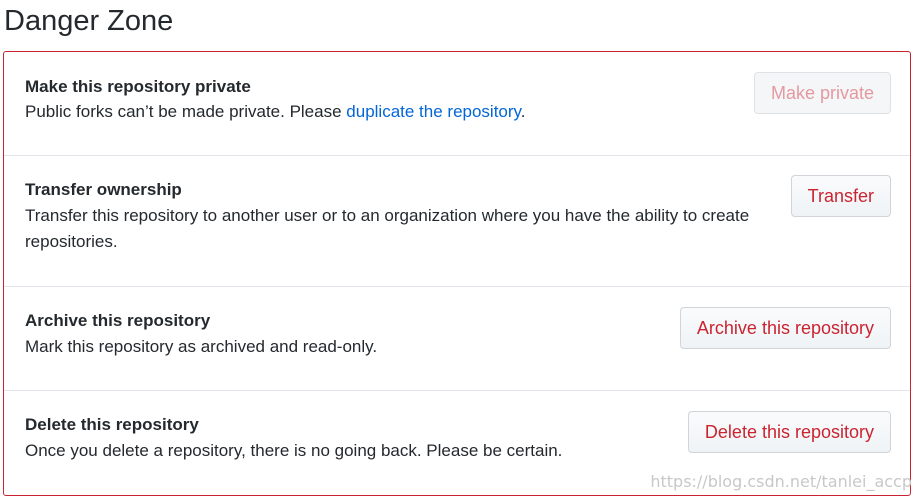 Image resolution: width=918 pixels, height=501 pixels. What do you see at coordinates (840, 196) in the screenshot?
I see `transfer-button: Transfer` at bounding box center [840, 196].